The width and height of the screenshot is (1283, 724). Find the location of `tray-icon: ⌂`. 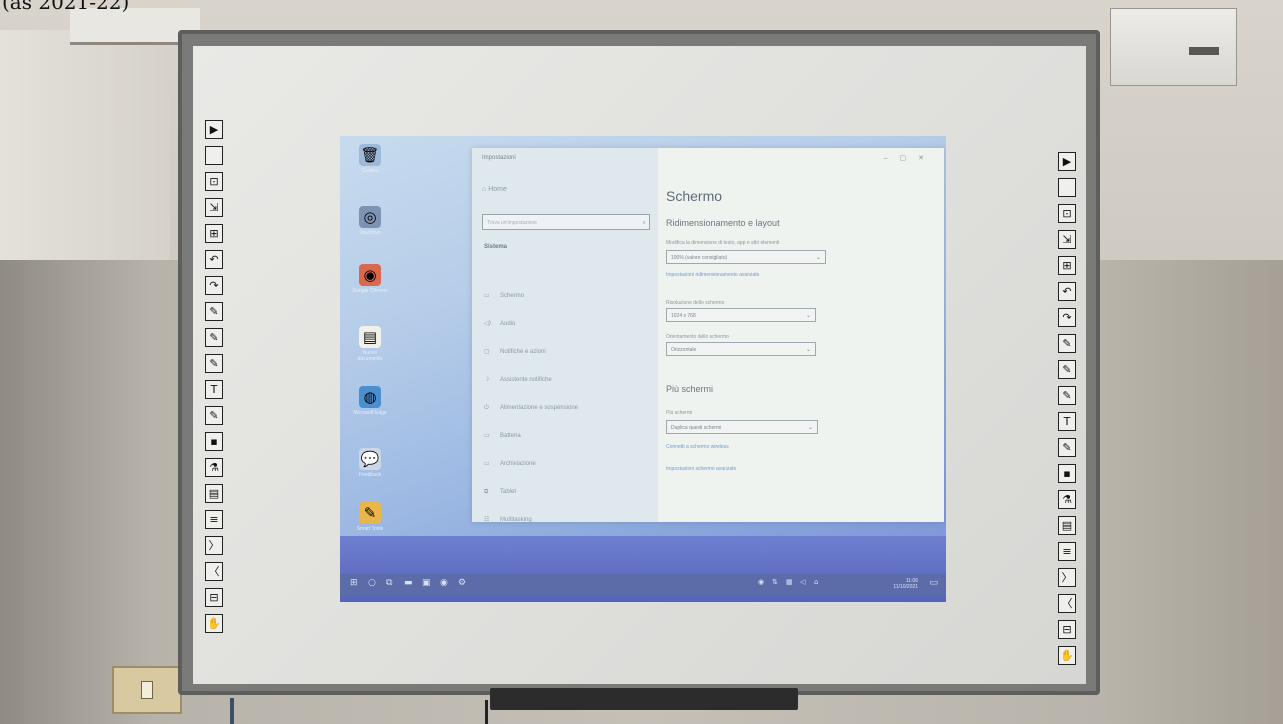

tray-icon: ⌂ is located at coordinates (816, 582).